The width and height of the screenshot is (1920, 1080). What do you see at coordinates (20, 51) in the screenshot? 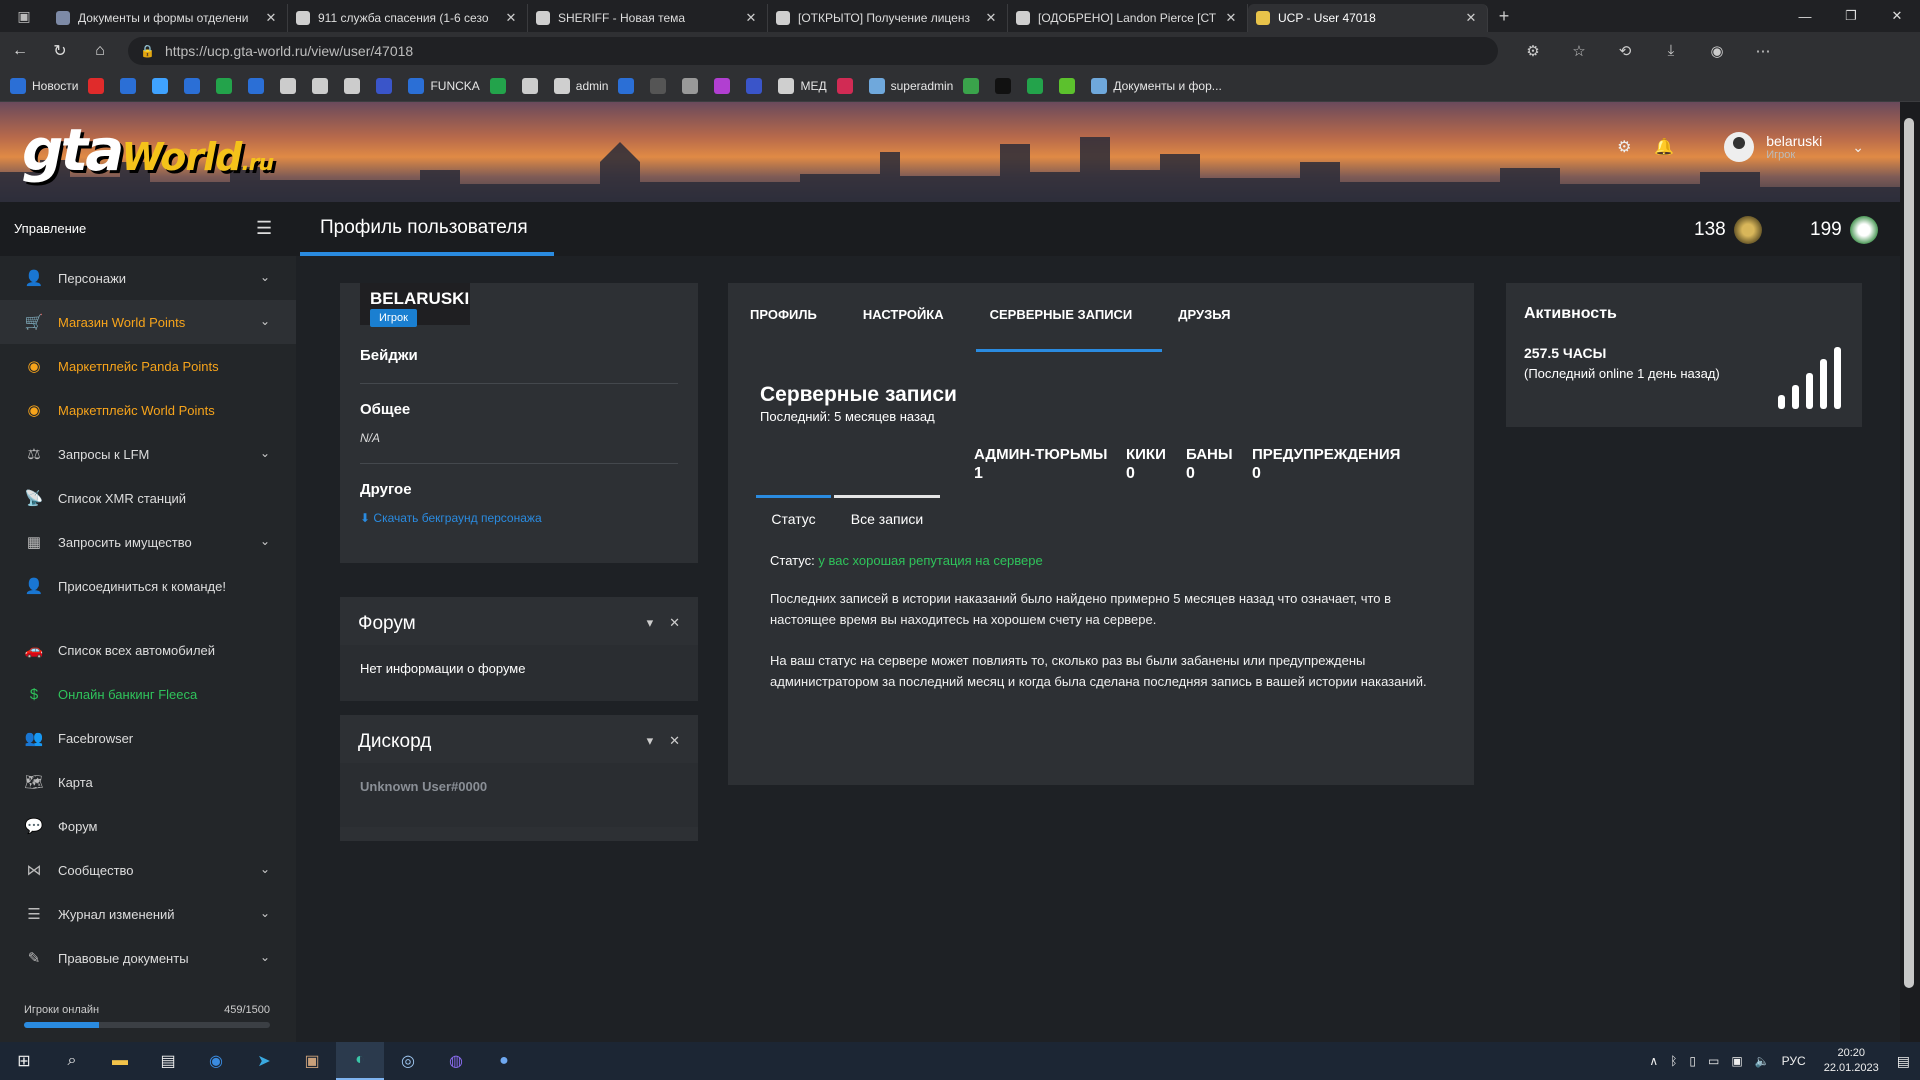
I see `back-icon: ←` at bounding box center [20, 51].